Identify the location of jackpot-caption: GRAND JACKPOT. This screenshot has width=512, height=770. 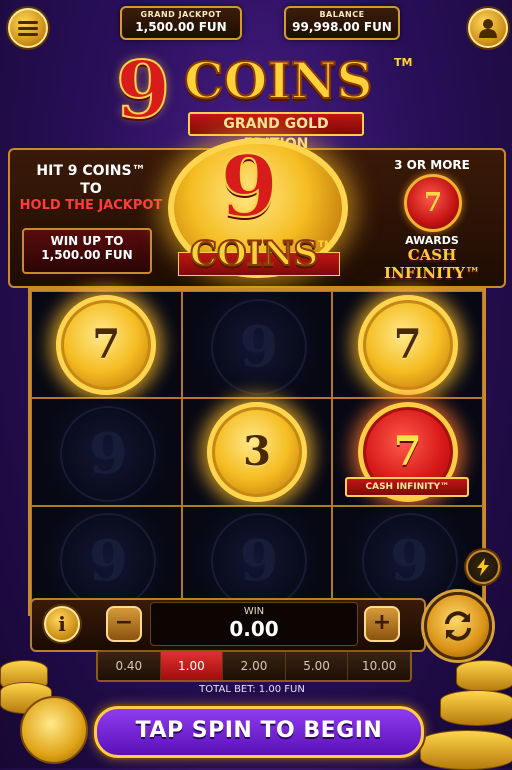
(181, 14).